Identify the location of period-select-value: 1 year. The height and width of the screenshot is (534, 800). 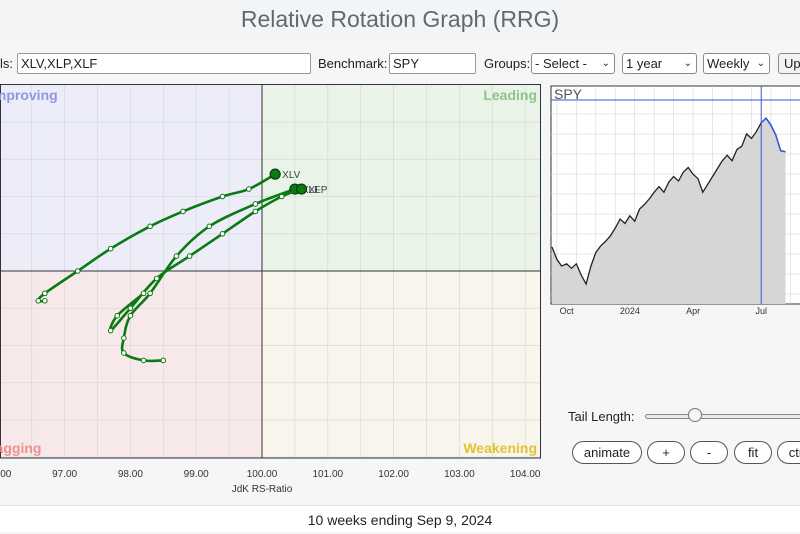
(644, 63).